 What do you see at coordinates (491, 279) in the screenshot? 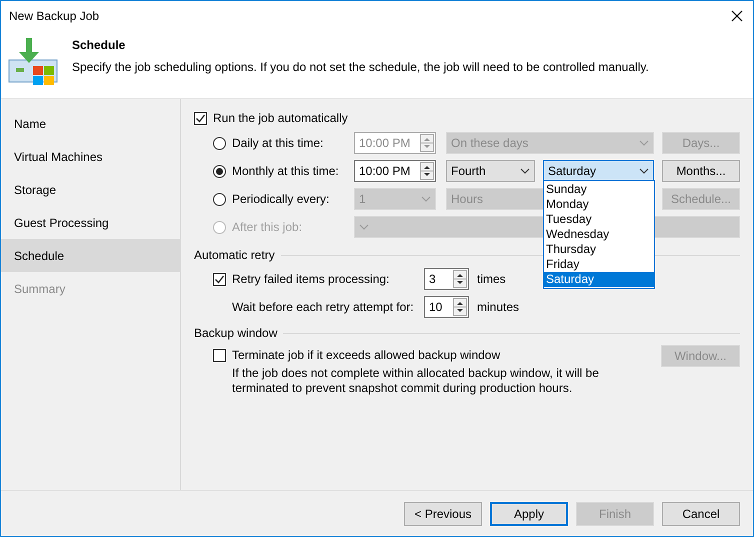
I see `unit-label: times` at bounding box center [491, 279].